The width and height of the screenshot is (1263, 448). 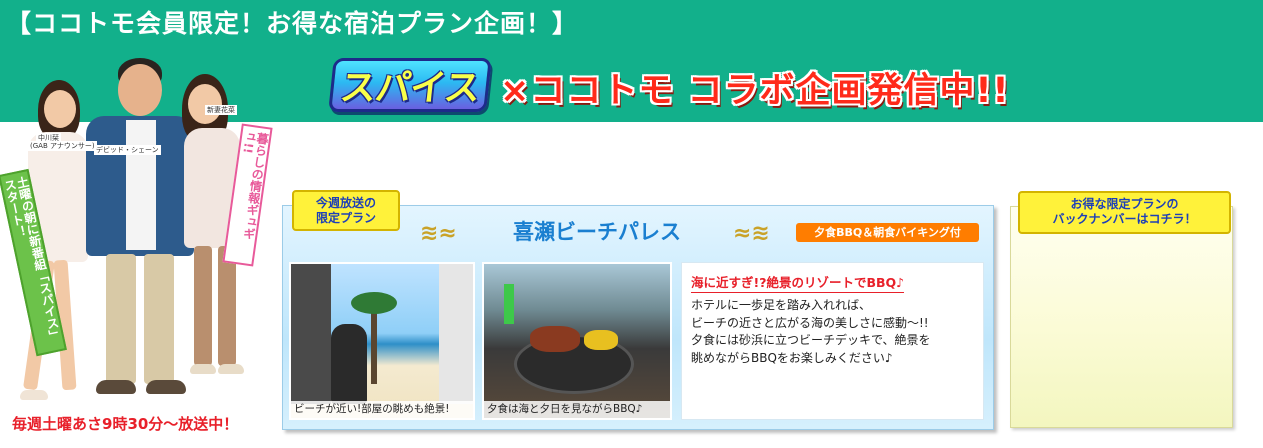 I want to click on collab-headline: ×ココトモ コラボ企画発信中!!, so click(x=755, y=91).